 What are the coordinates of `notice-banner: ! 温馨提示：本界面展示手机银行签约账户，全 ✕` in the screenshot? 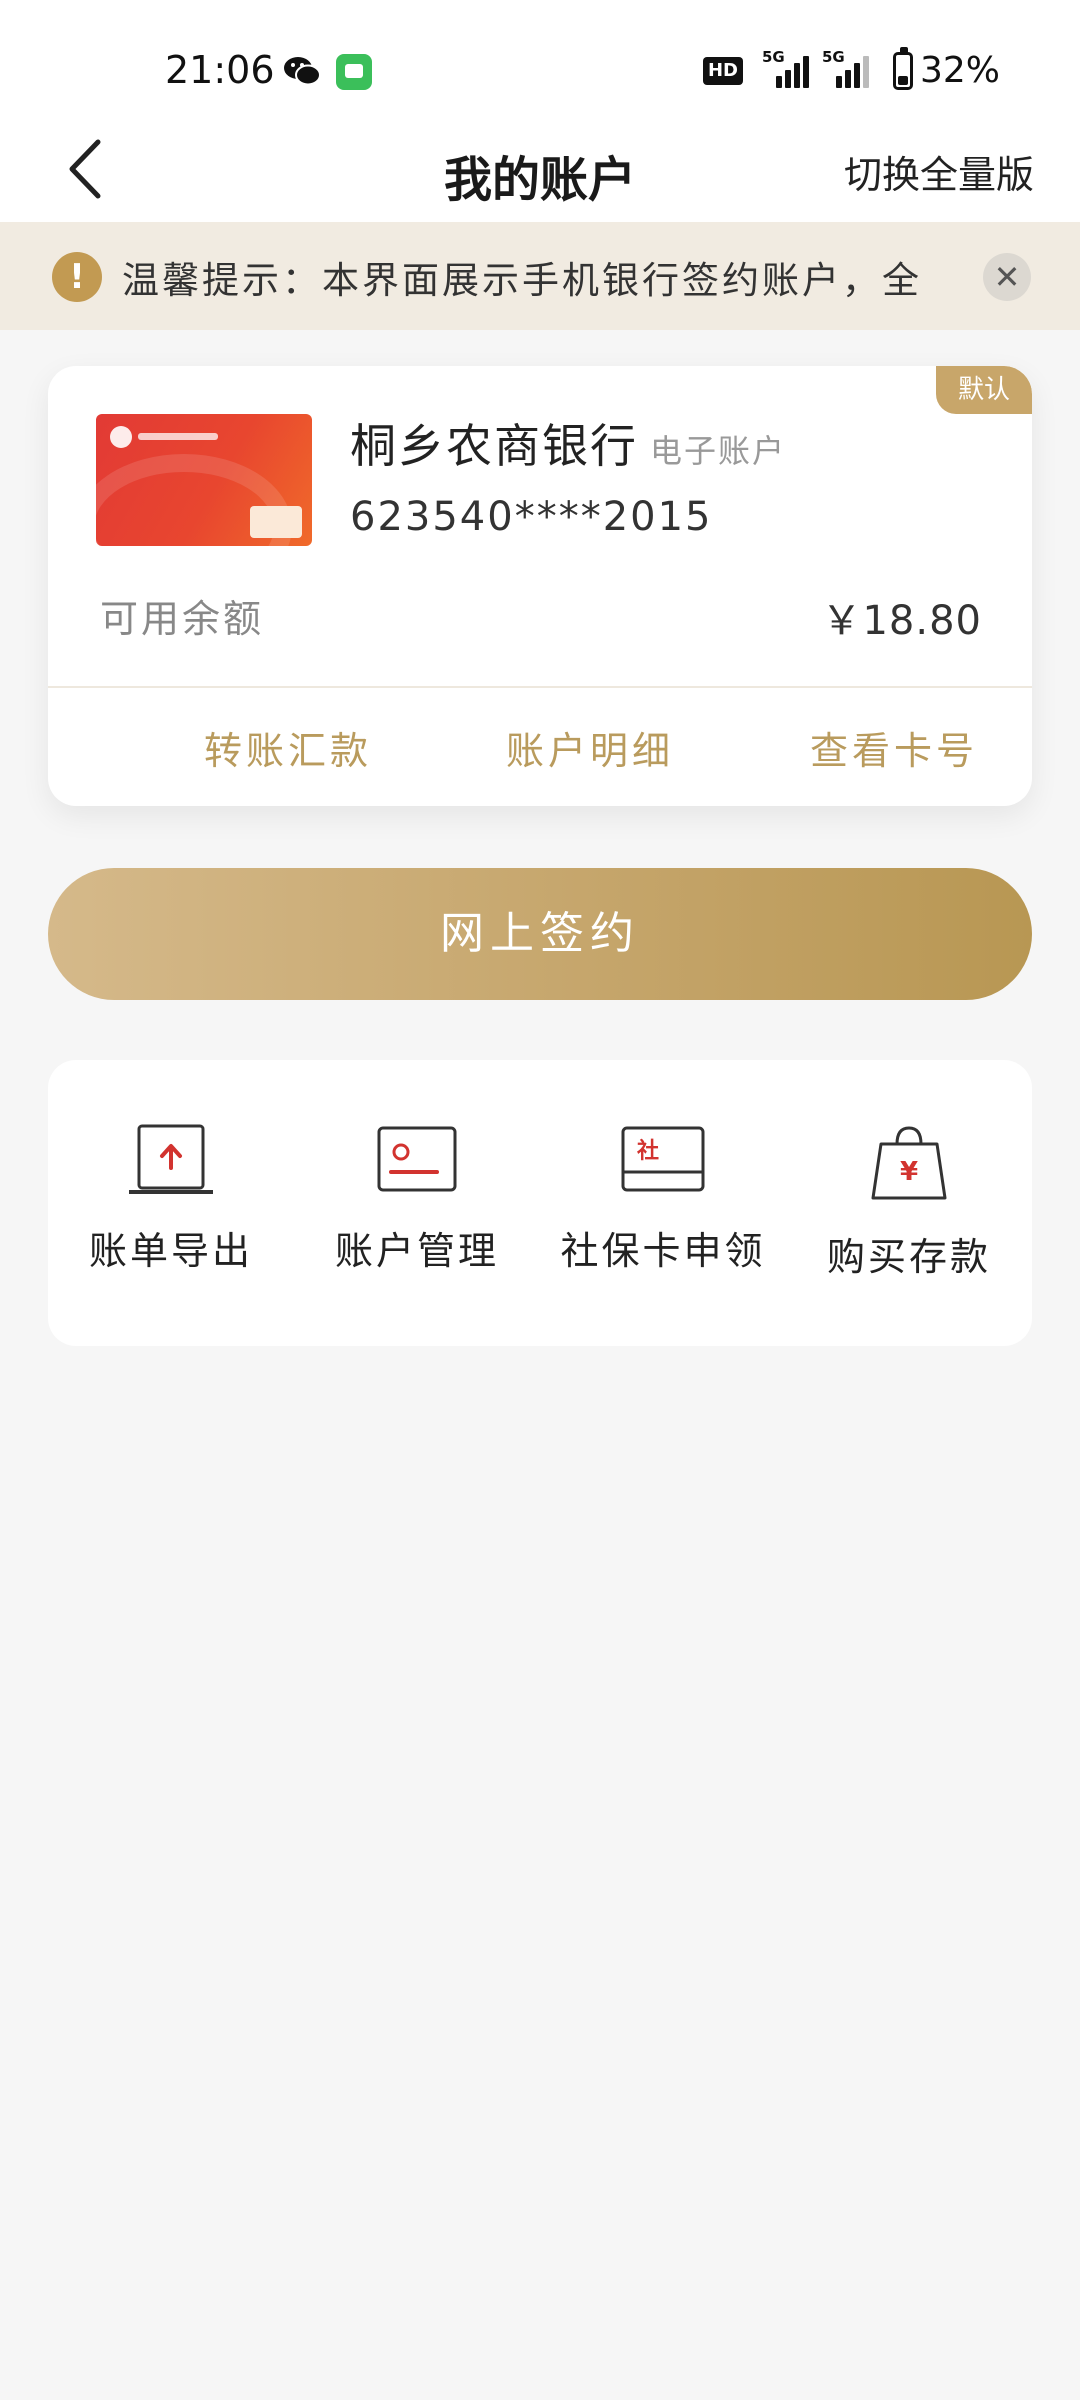 It's located at (540, 276).